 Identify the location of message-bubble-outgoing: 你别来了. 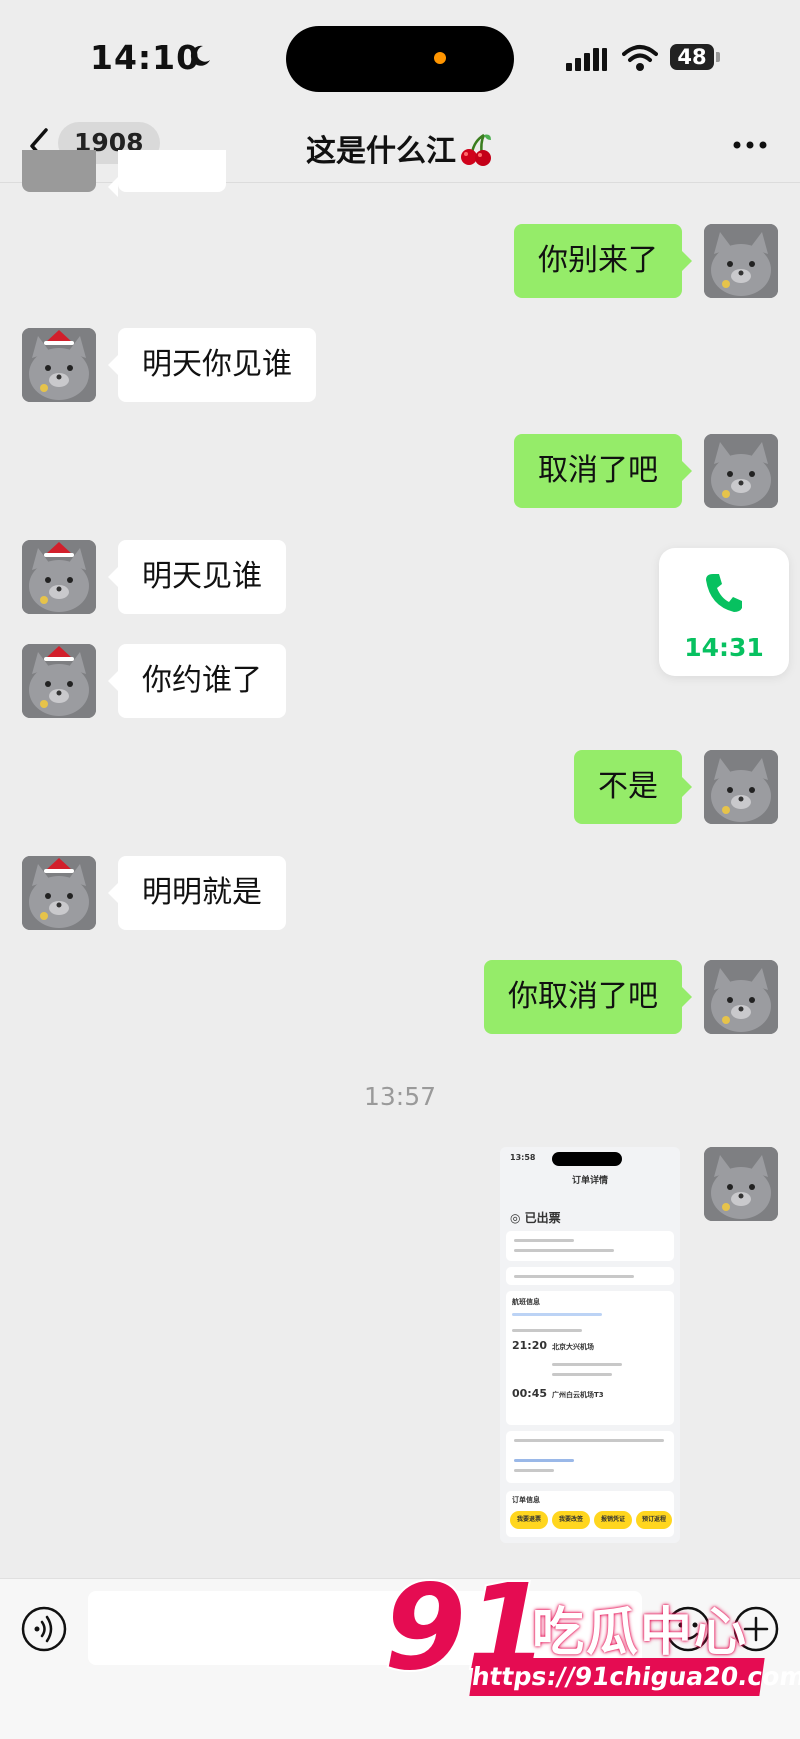
(603, 261).